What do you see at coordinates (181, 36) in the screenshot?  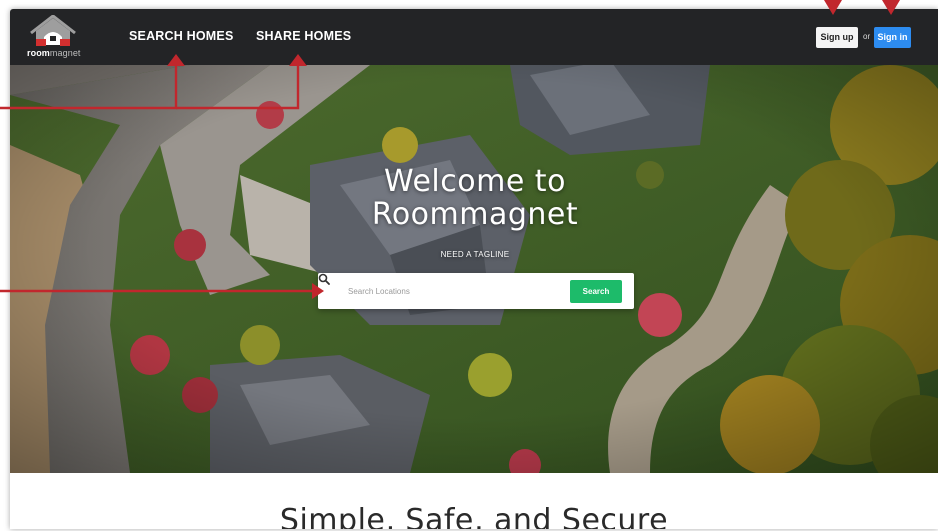 I see `nav-search-homes: SEARCH HOMES` at bounding box center [181, 36].